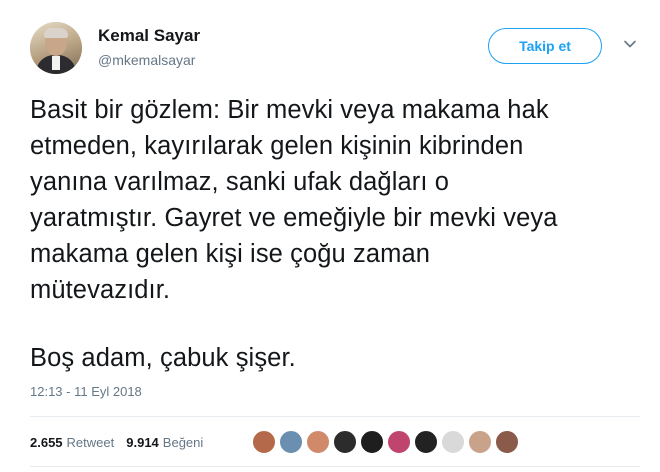 This screenshot has height=472, width=660. I want to click on tweet-timestamp: 12:13 - 11 Eyl 2018, so click(86, 391).